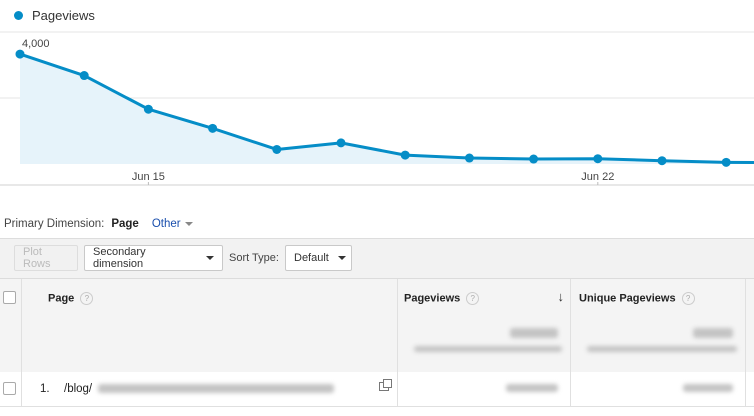 Image resolution: width=754 pixels, height=416 pixels. I want to click on overflow-column, so click(750, 298).